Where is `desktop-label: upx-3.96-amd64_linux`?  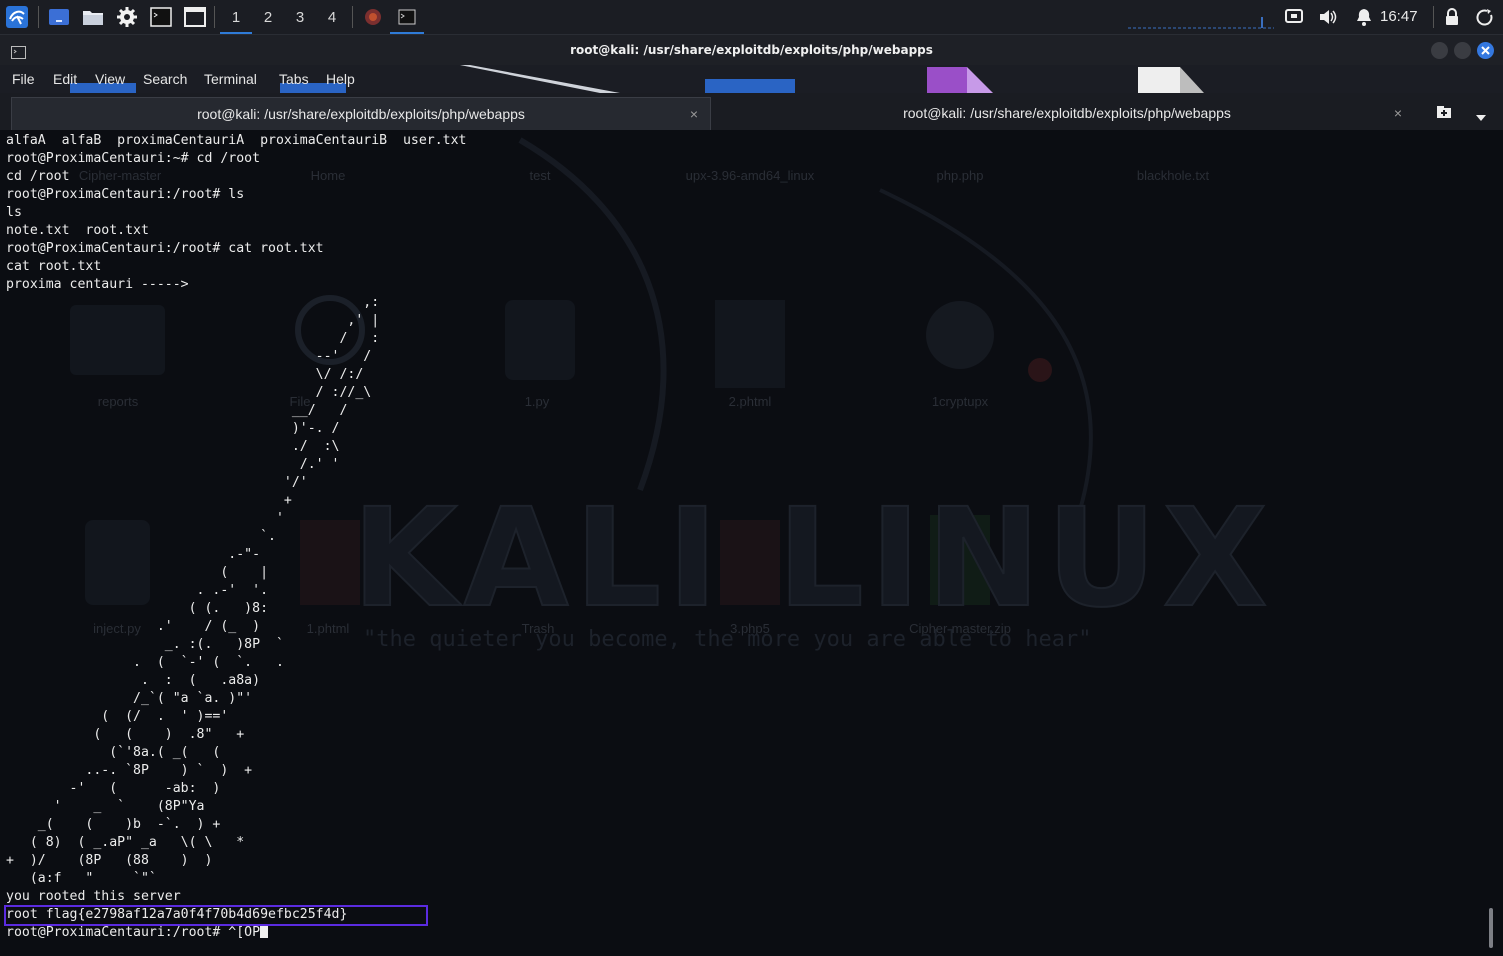
desktop-label: upx-3.96-amd64_linux is located at coordinates (750, 175).